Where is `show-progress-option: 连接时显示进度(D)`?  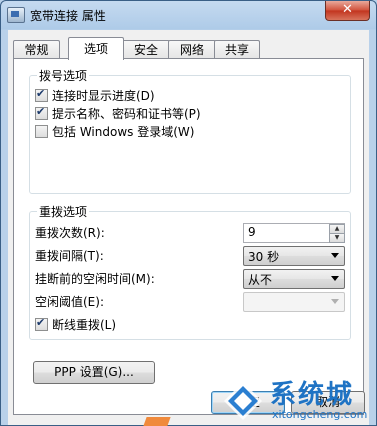
show-progress-option: 连接时显示进度(D) is located at coordinates (95, 95).